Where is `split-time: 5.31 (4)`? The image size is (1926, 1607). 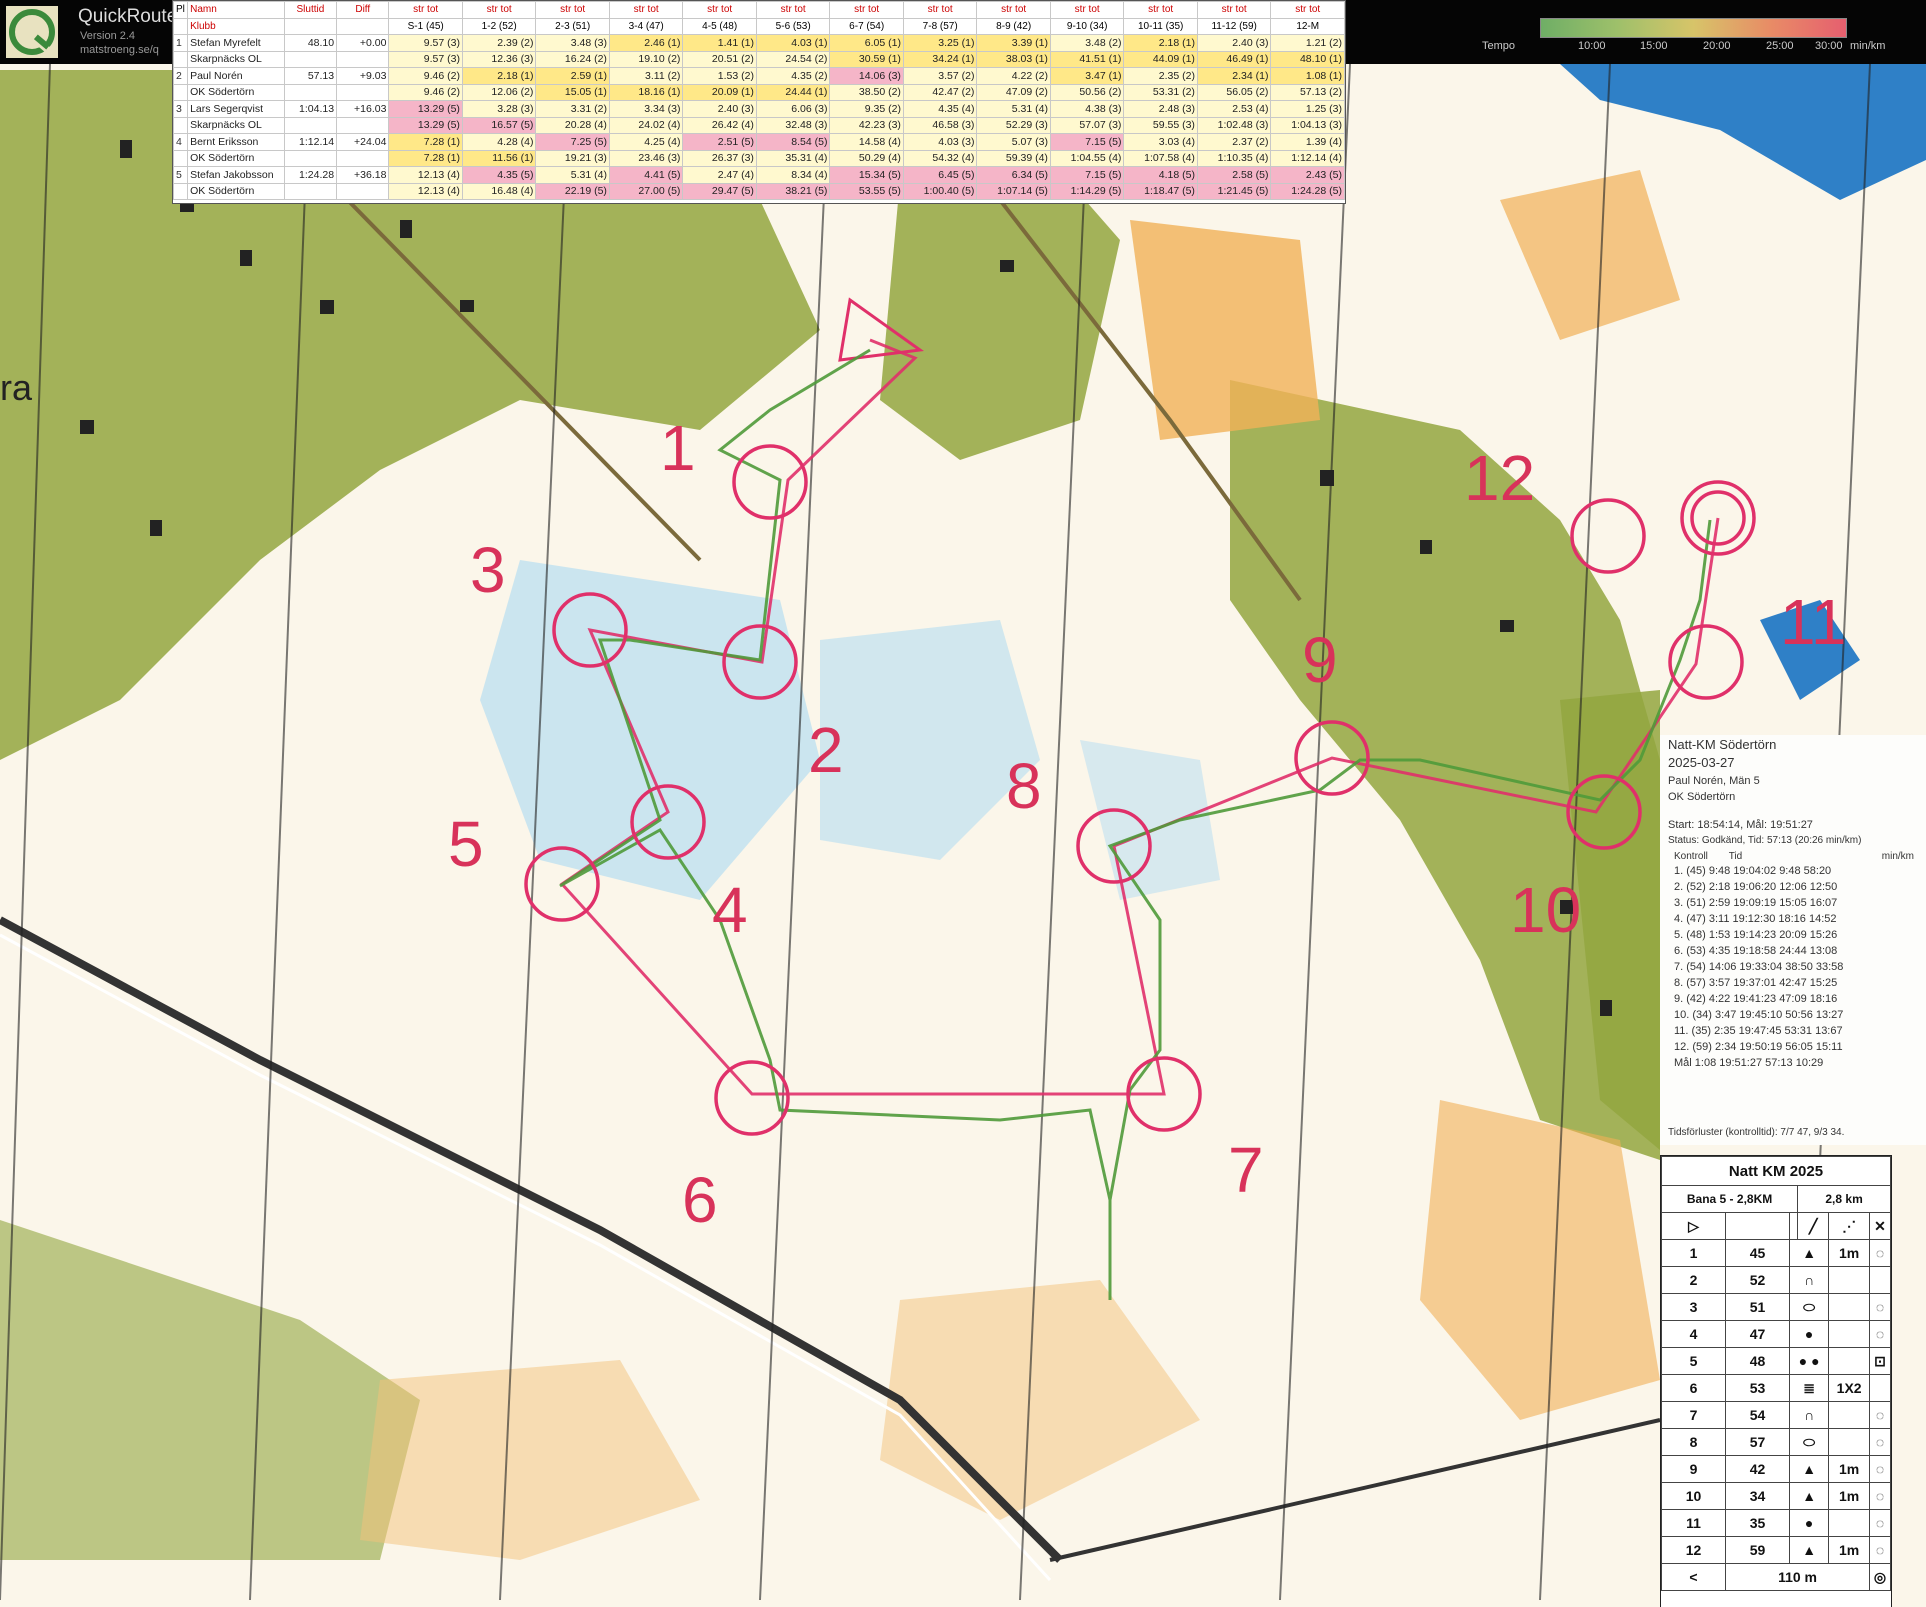 split-time: 5.31 (4) is located at coordinates (572, 175).